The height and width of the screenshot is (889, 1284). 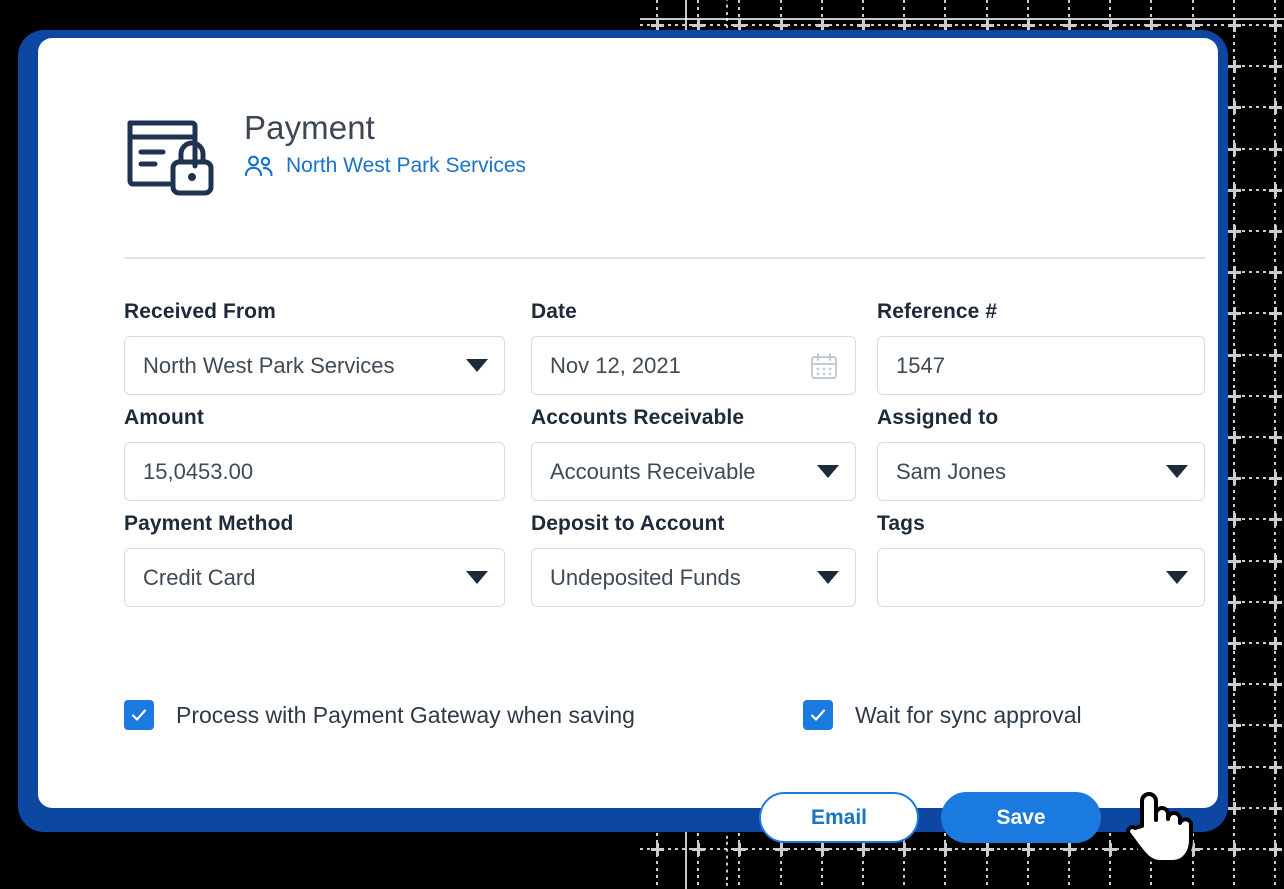 I want to click on field-accounts-receivable: Accounts Receivable Accounts Receivable, so click(x=703, y=453).